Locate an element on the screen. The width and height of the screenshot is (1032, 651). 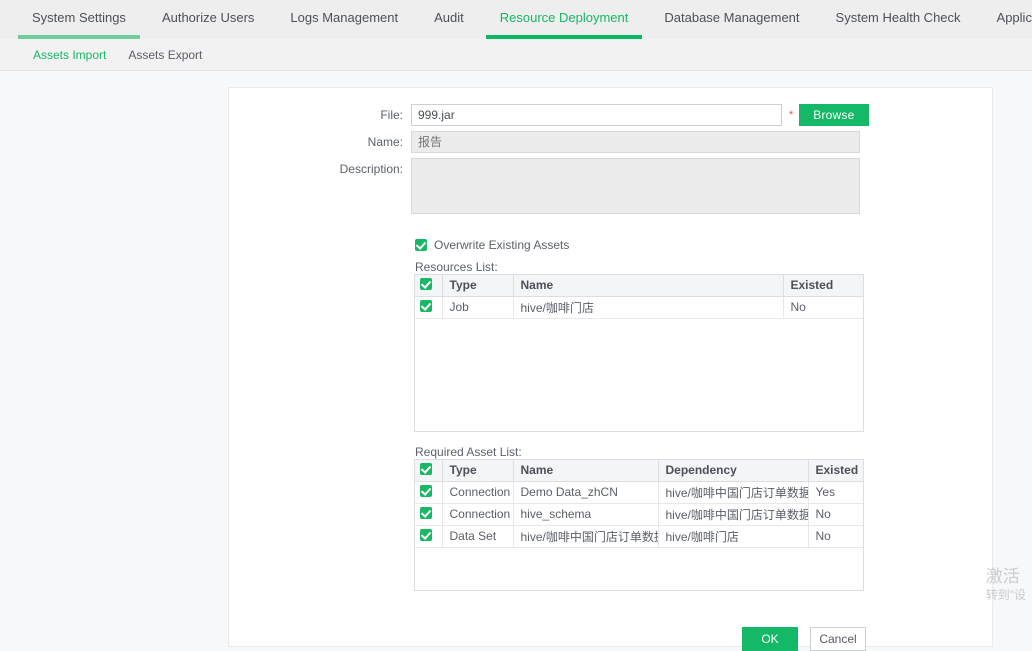
tab-label: Resource Deployment is located at coordinates (564, 17).